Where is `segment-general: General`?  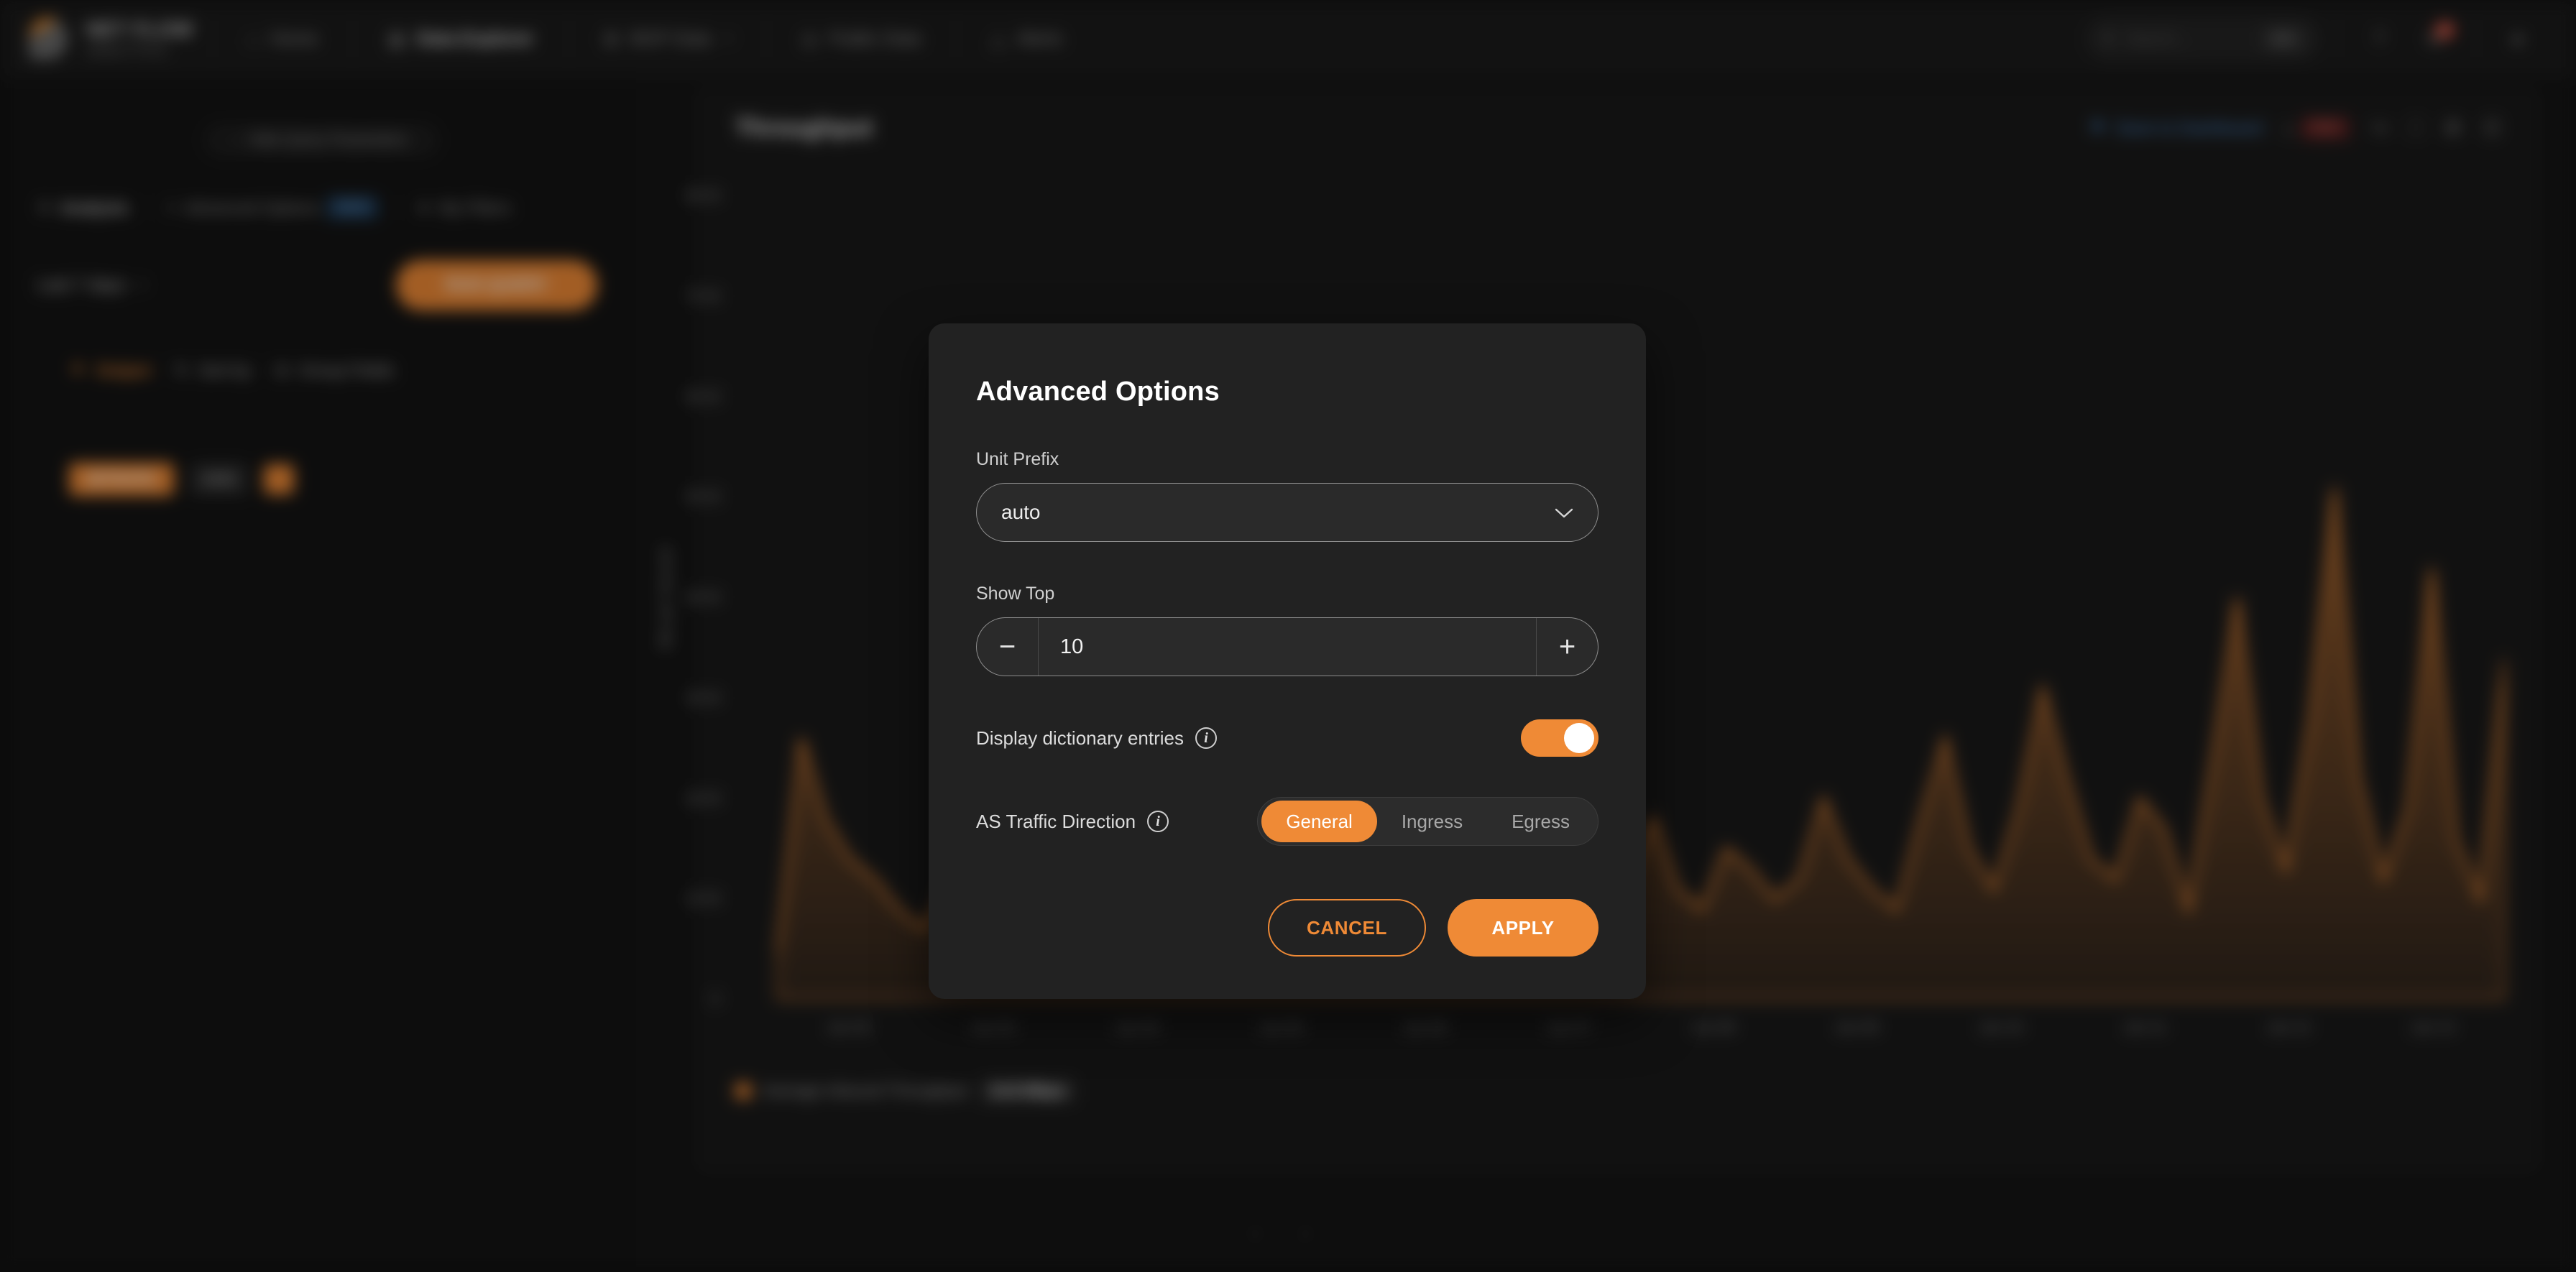
segment-general: General is located at coordinates (1319, 821).